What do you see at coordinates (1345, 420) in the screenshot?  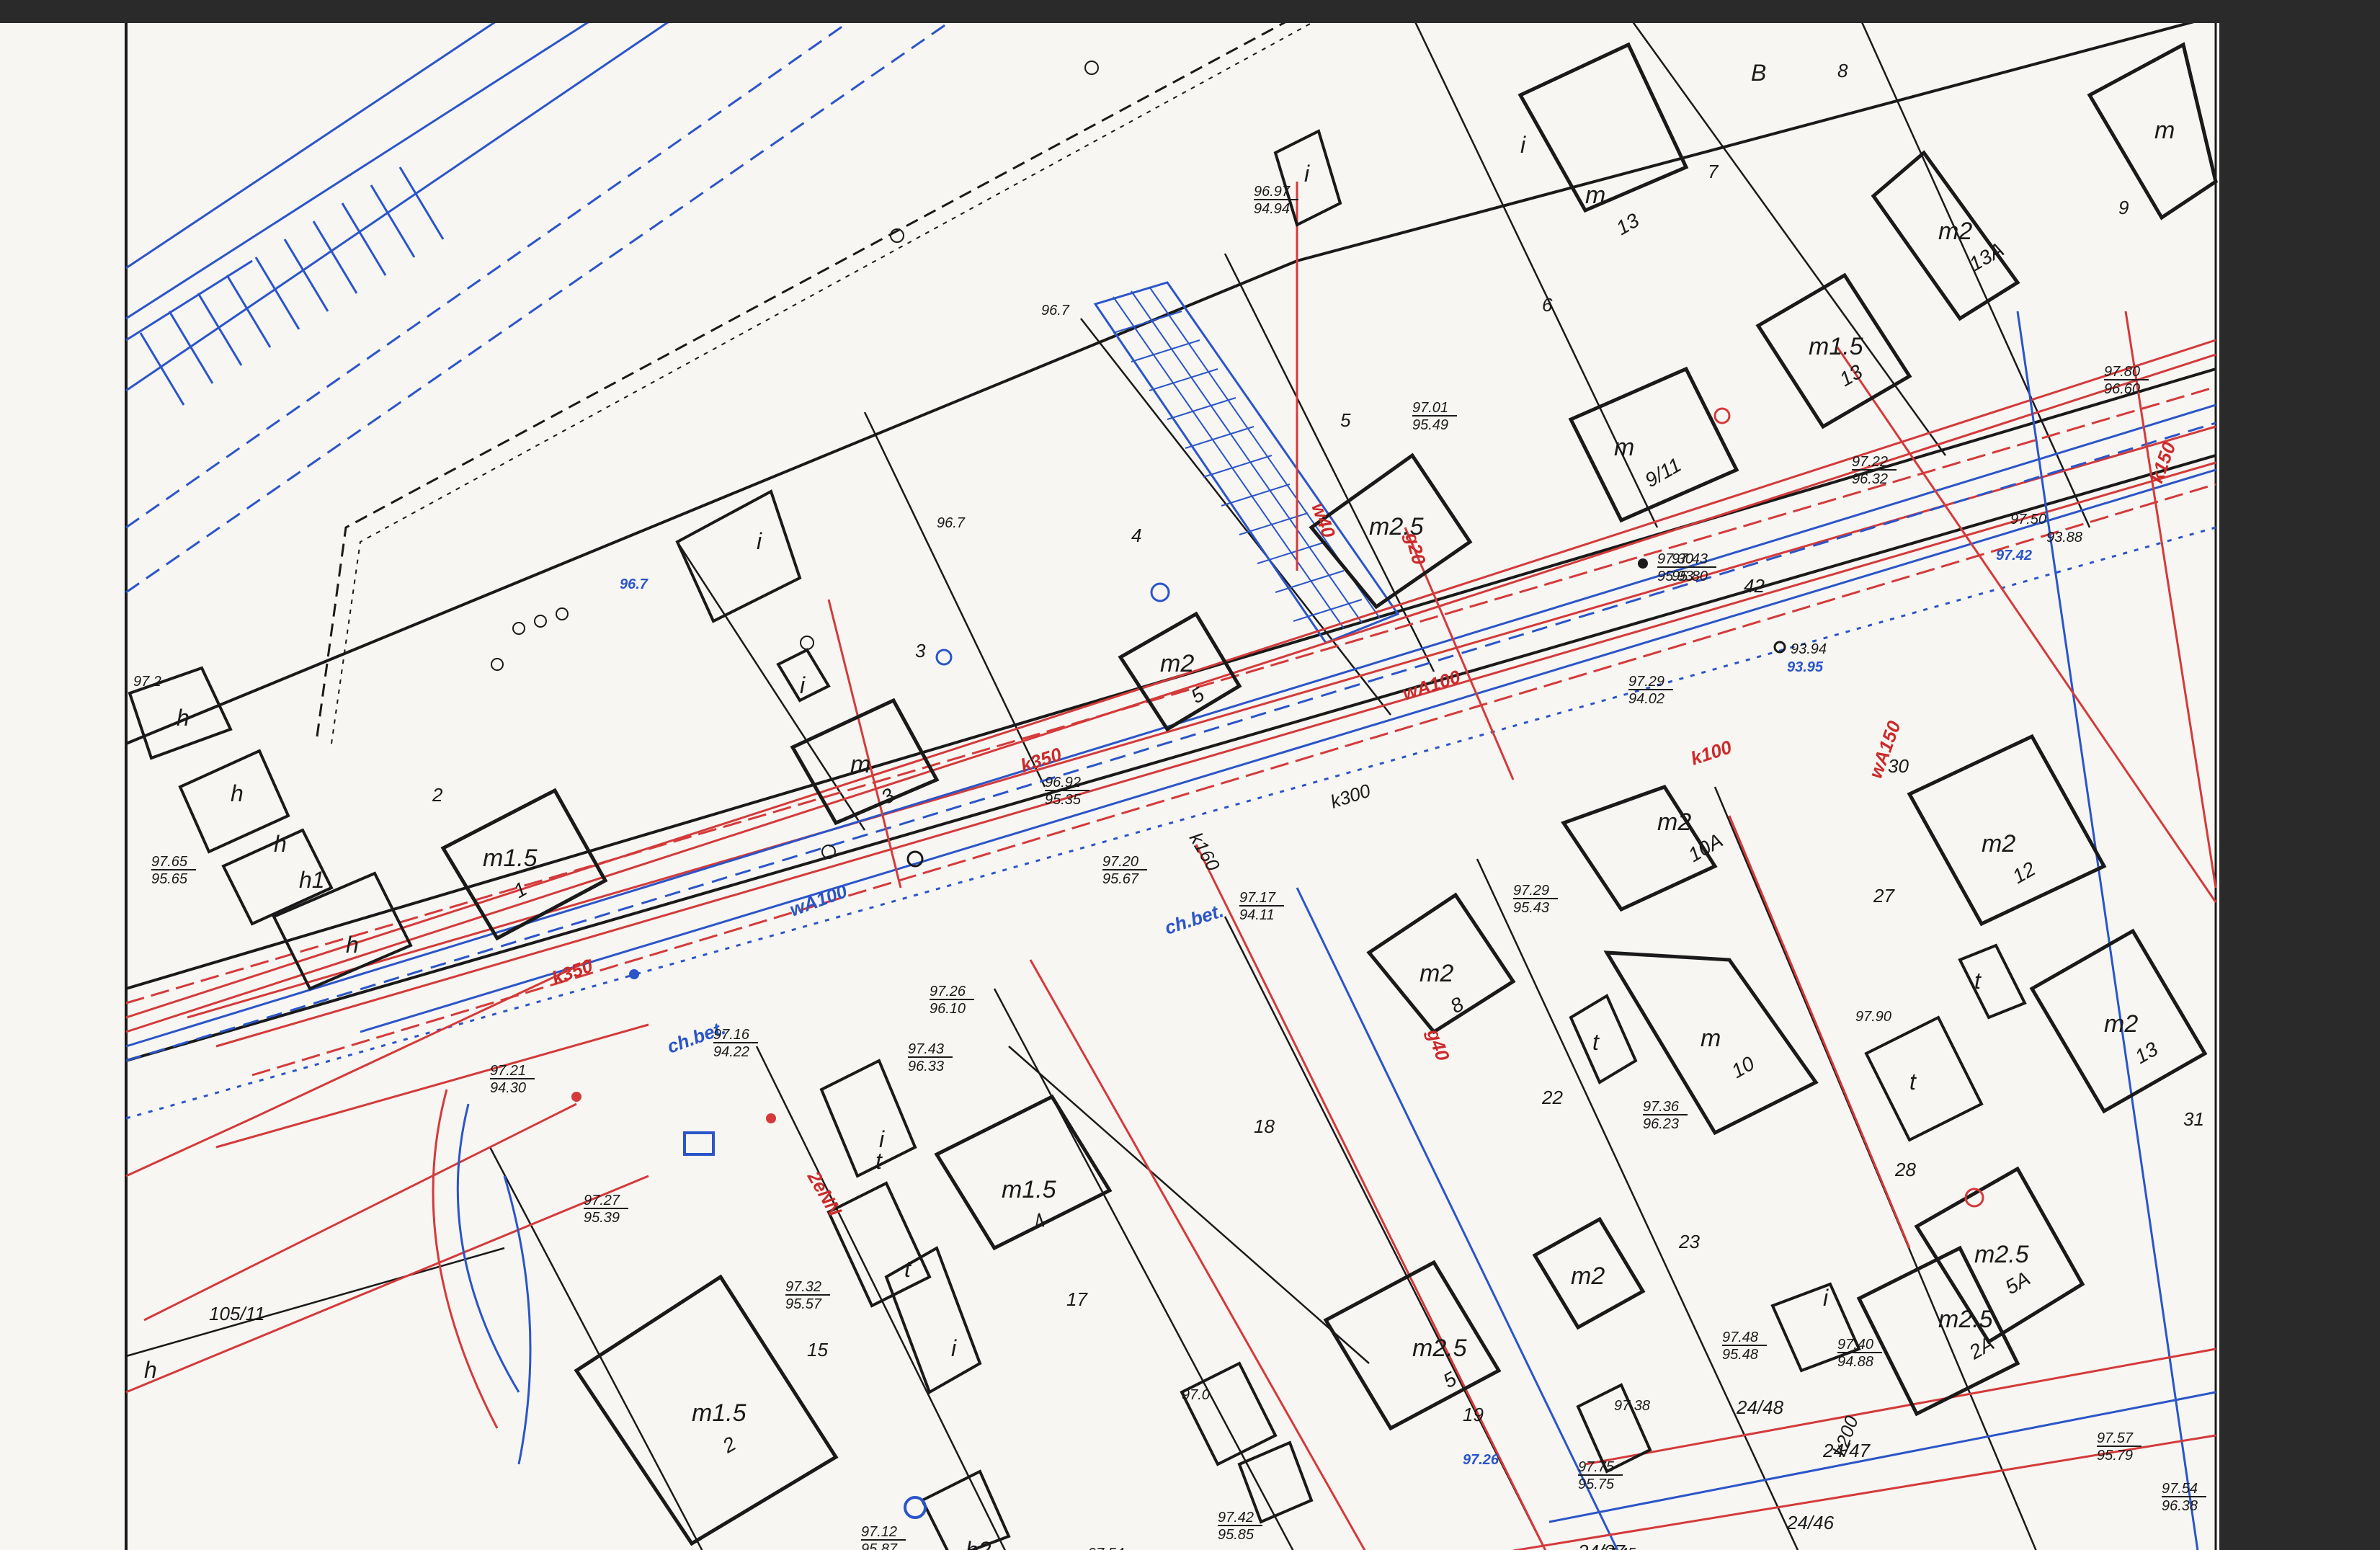 I see `parcel-number: 5` at bounding box center [1345, 420].